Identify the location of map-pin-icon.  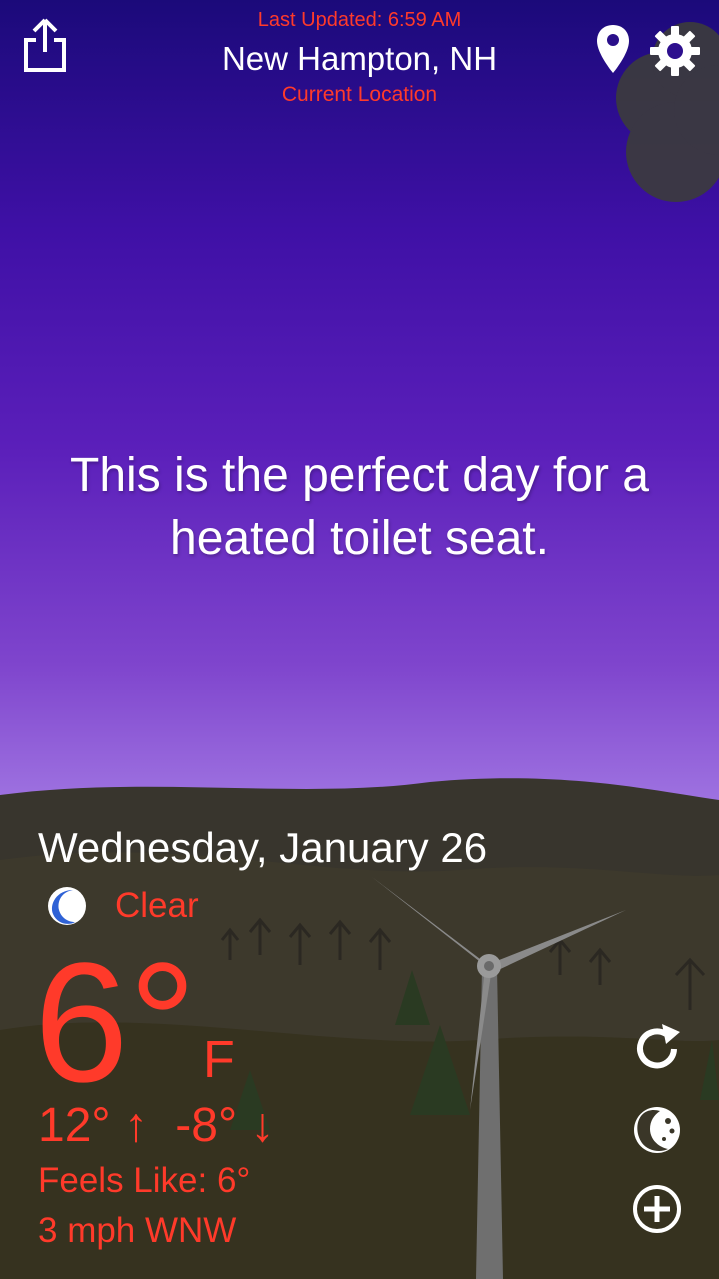
(613, 49).